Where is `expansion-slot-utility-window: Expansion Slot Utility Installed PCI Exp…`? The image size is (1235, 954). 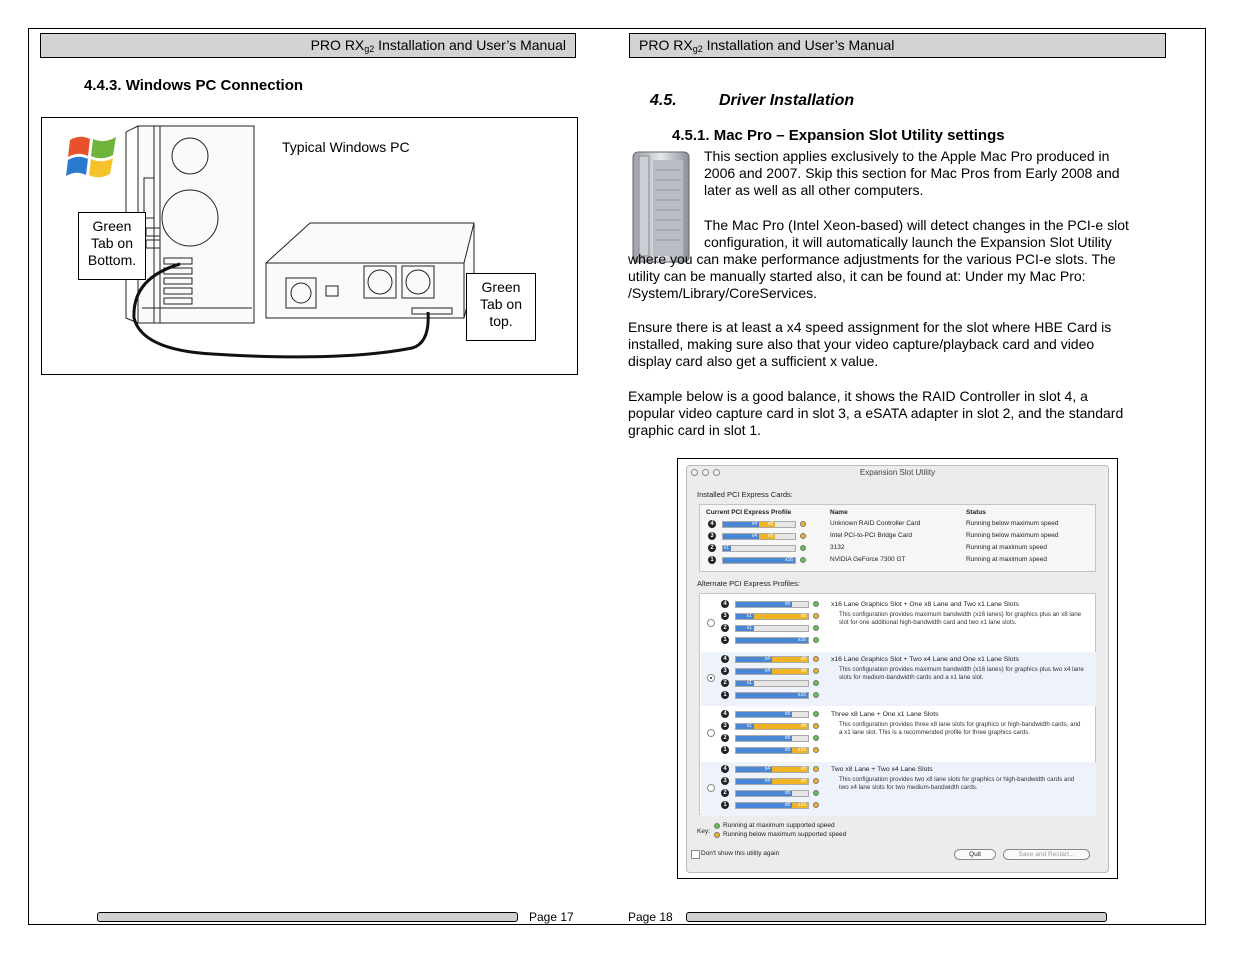 expansion-slot-utility-window: Expansion Slot Utility Installed PCI Exp… is located at coordinates (897, 669).